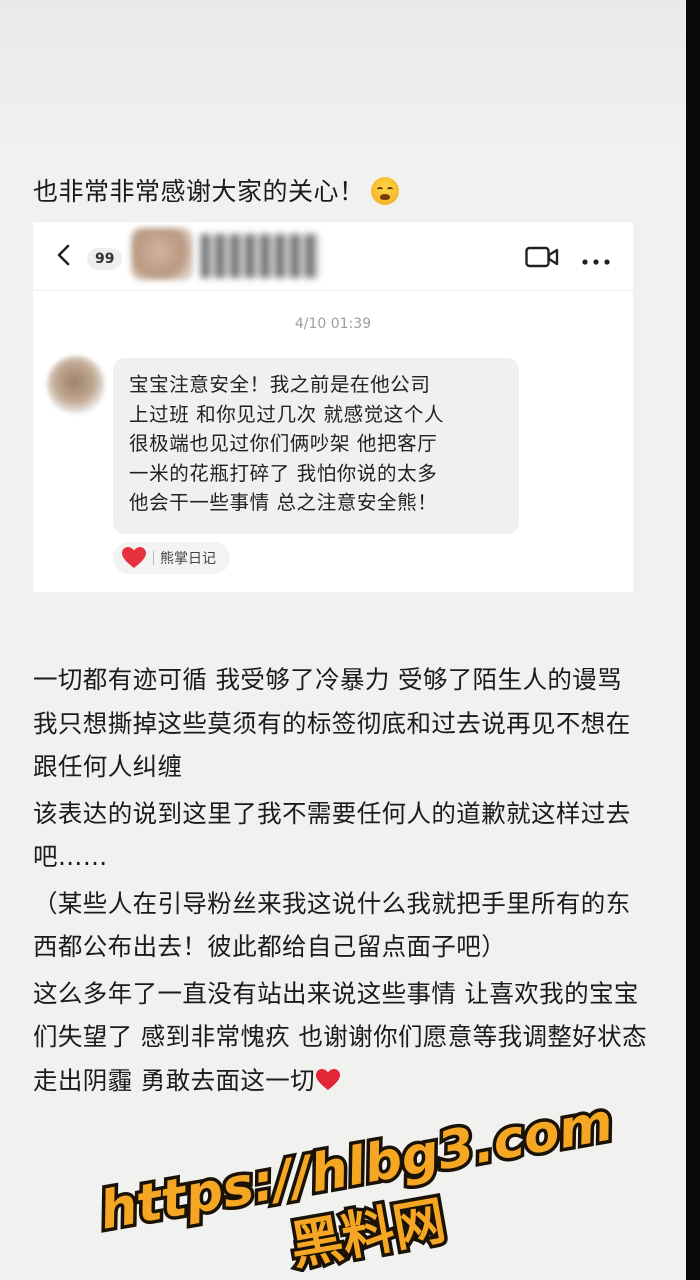 The image size is (700, 1280). I want to click on intro-line: 也非常非常感谢大家的关心！, so click(216, 190).